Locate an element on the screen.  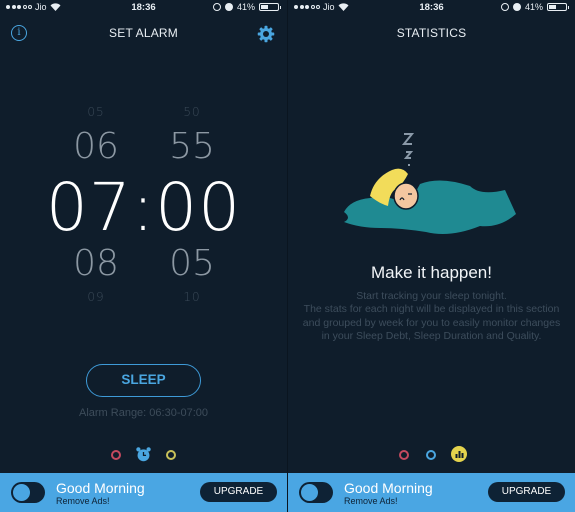
selected-time: 07:00 is located at coordinates (143, 208).